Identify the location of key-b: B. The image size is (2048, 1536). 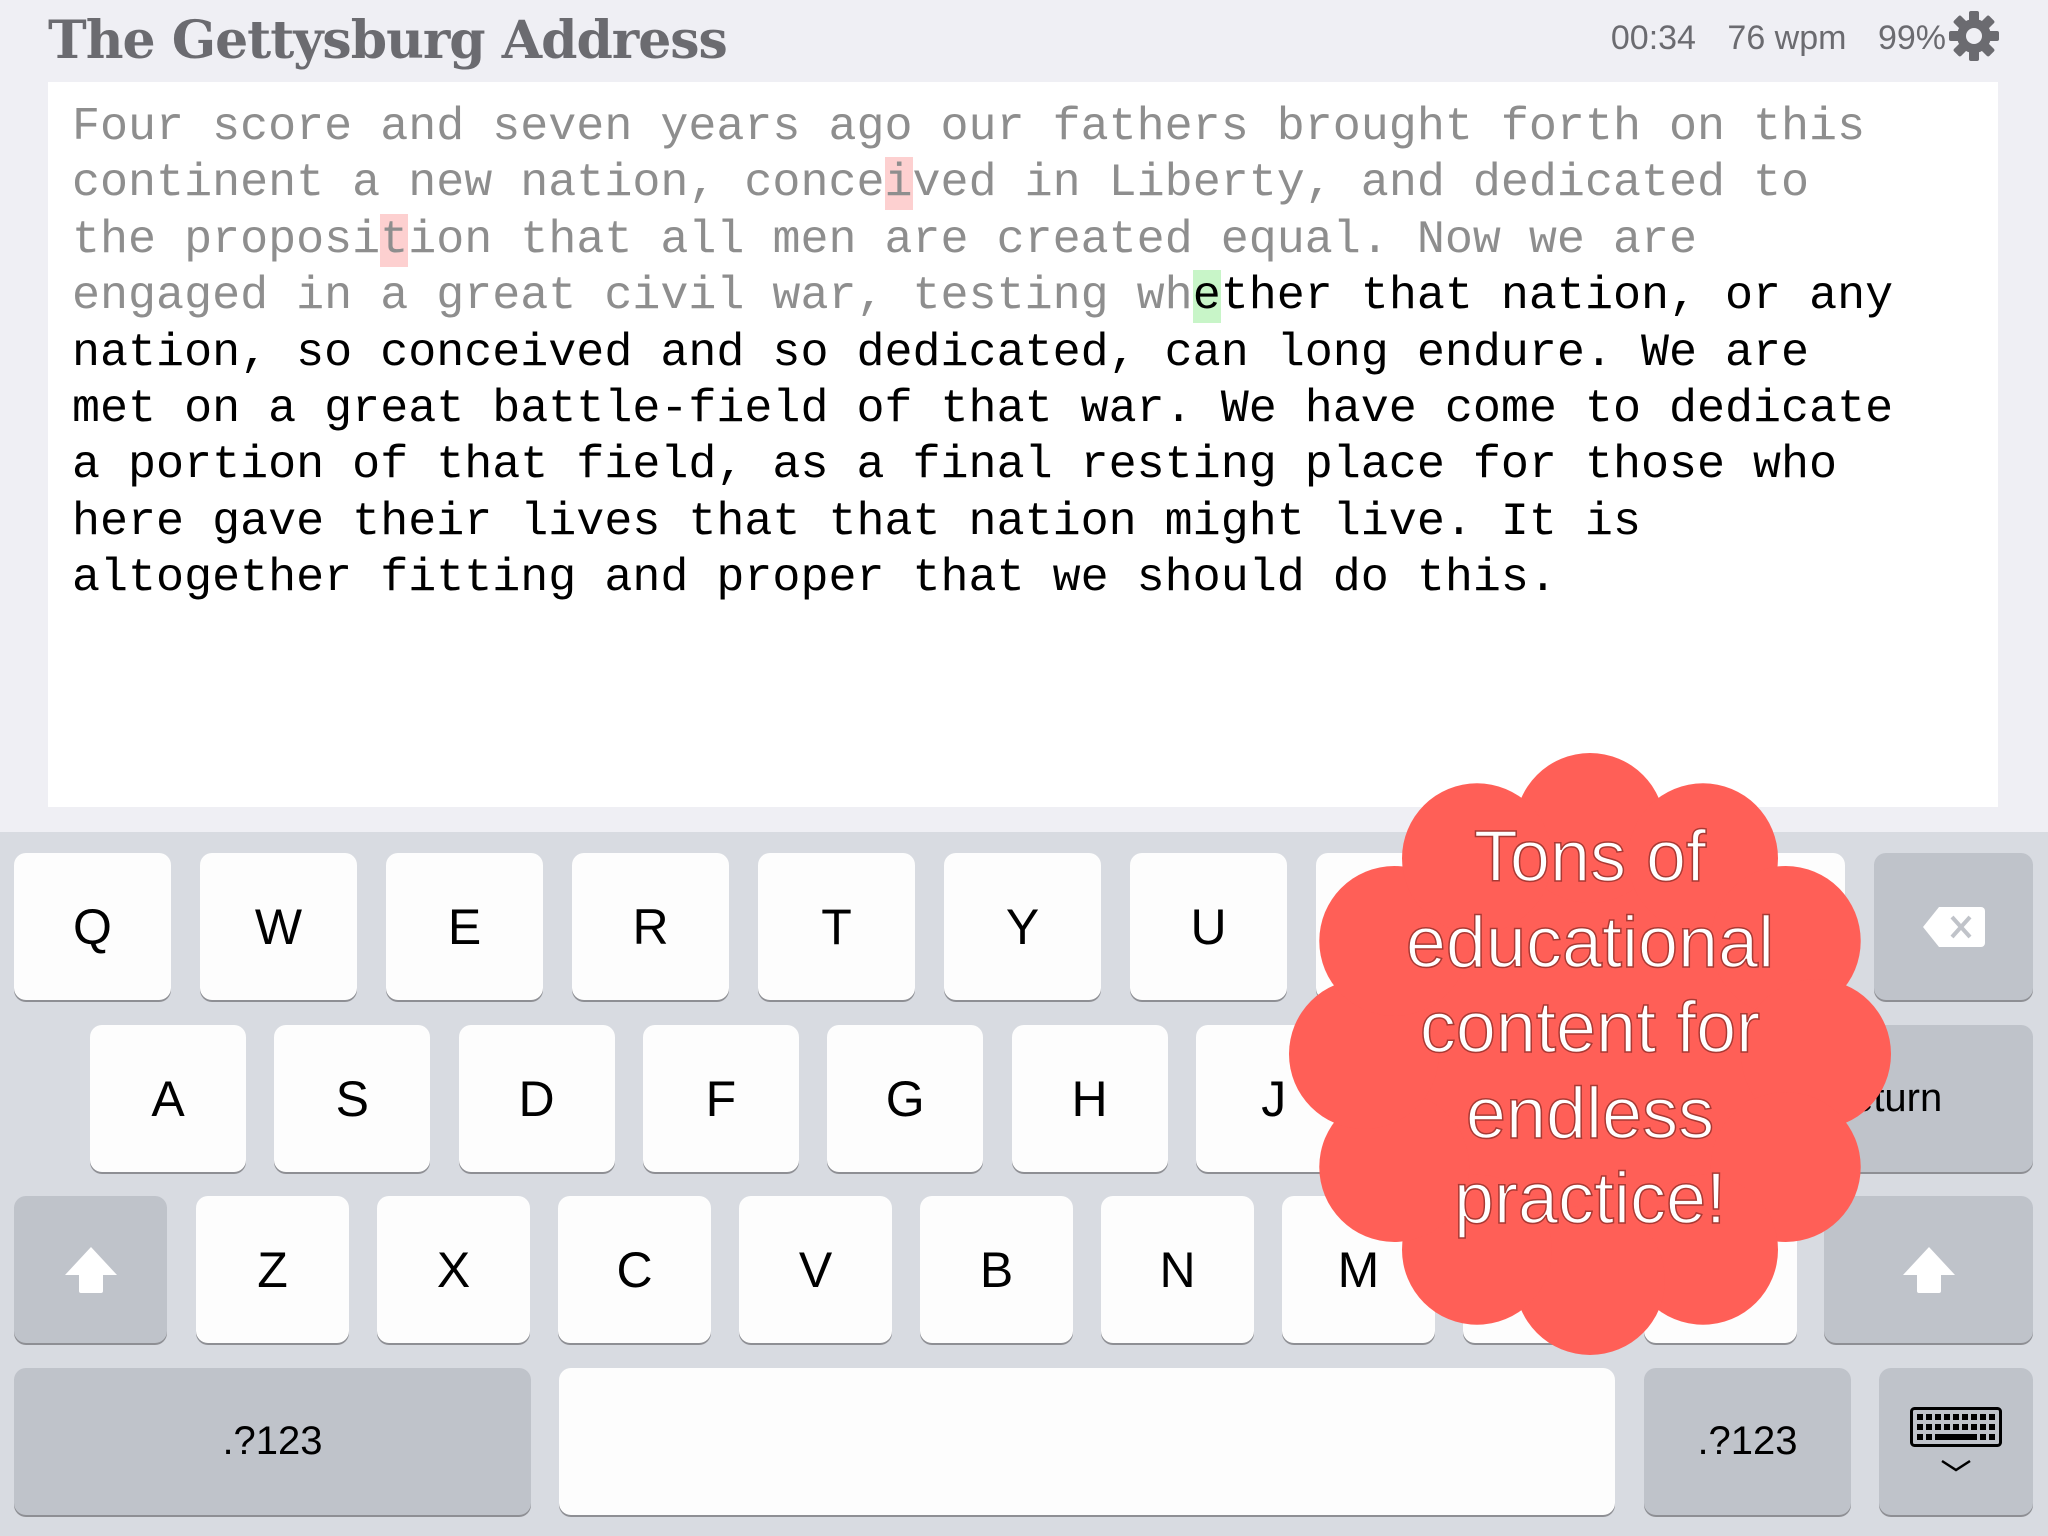
(996, 1269).